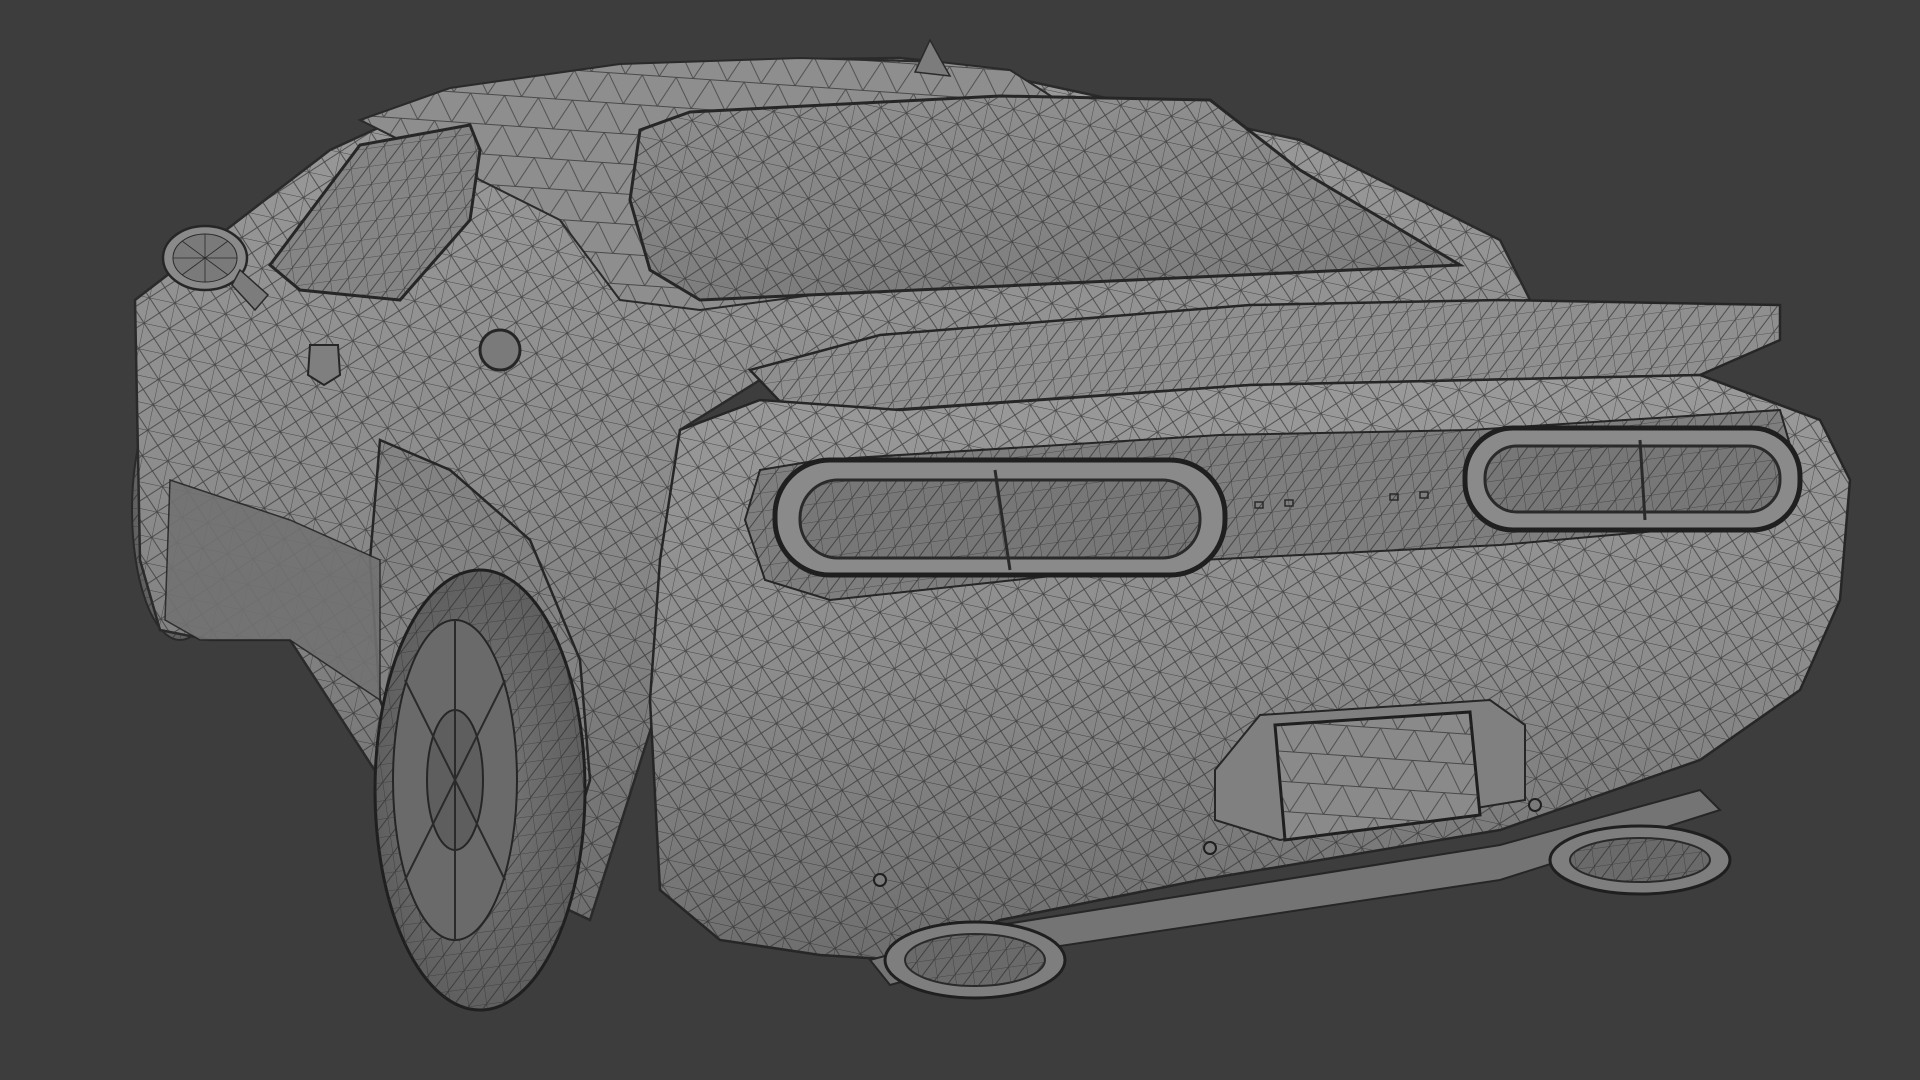 The height and width of the screenshot is (1080, 1920). Describe the element at coordinates (480, 790) in the screenshot. I see `rear-right-wheel` at that location.